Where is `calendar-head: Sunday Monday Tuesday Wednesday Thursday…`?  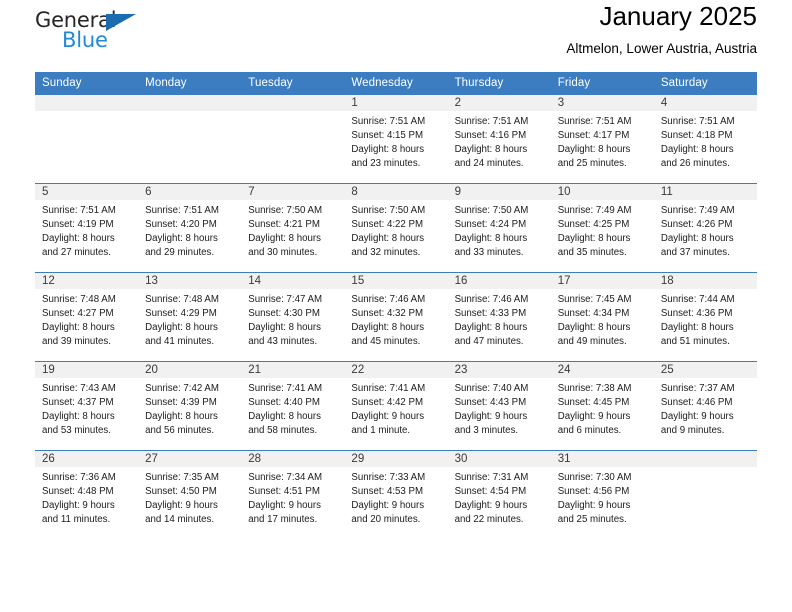
calendar-head: Sunday Monday Tuesday Wednesday Thursday… is located at coordinates (396, 83).